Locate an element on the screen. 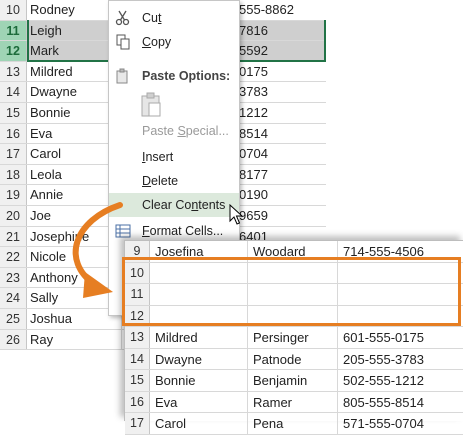 The width and height of the screenshot is (463, 435). menu-label: Clear Contents is located at coordinates (184, 205).